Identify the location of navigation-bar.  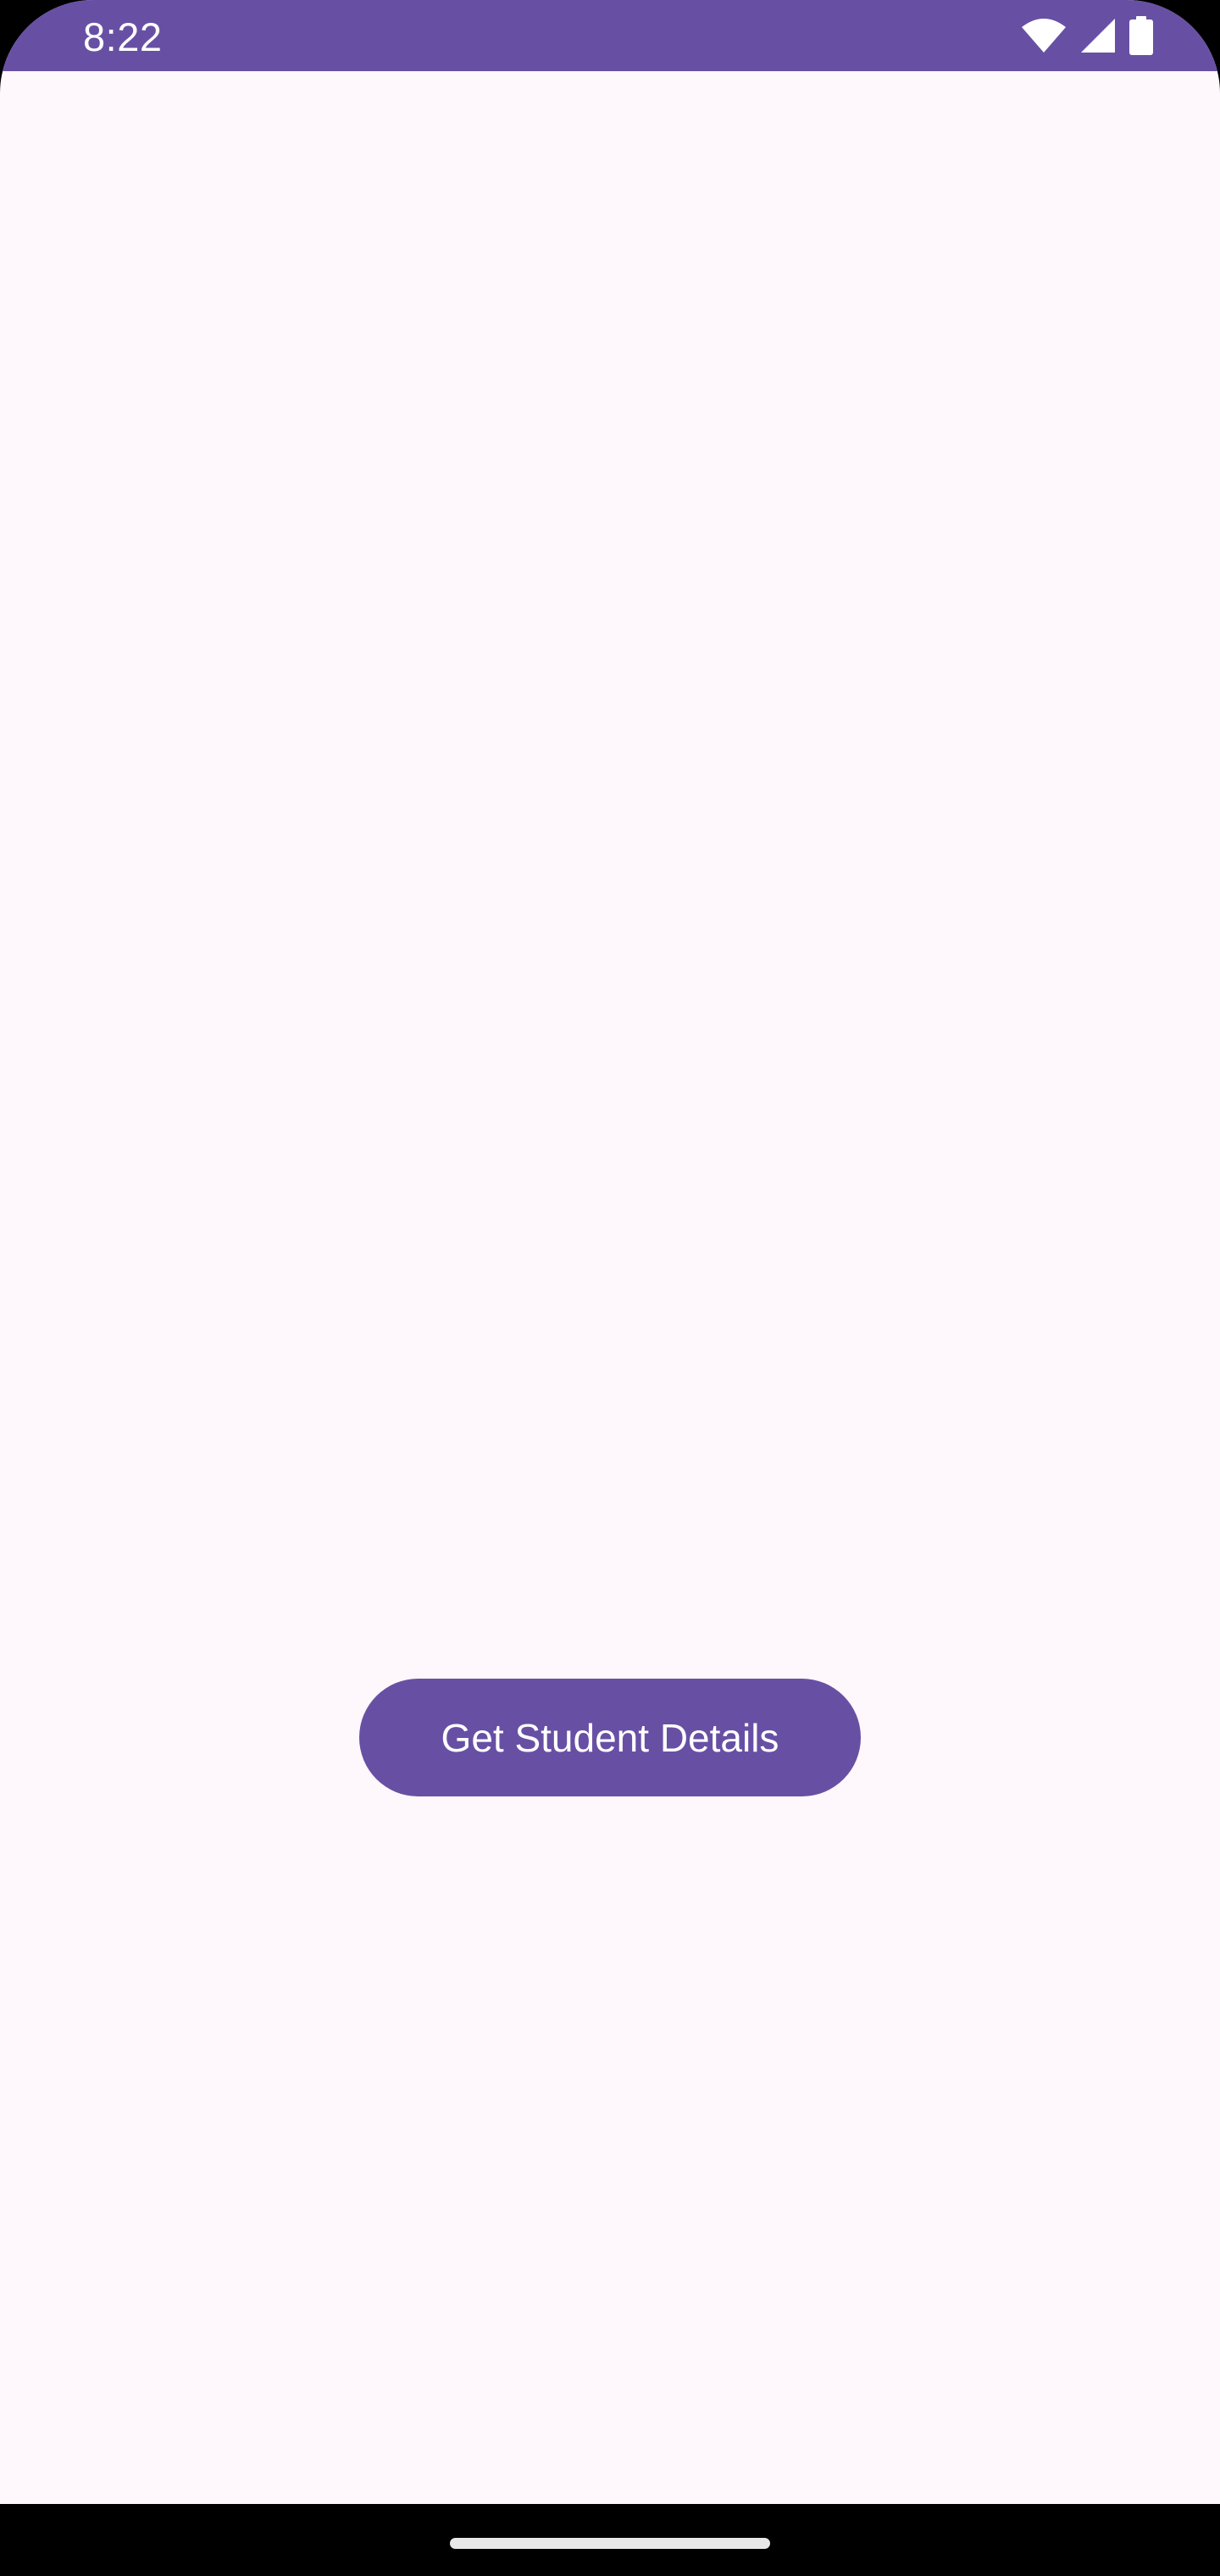
(610, 2540).